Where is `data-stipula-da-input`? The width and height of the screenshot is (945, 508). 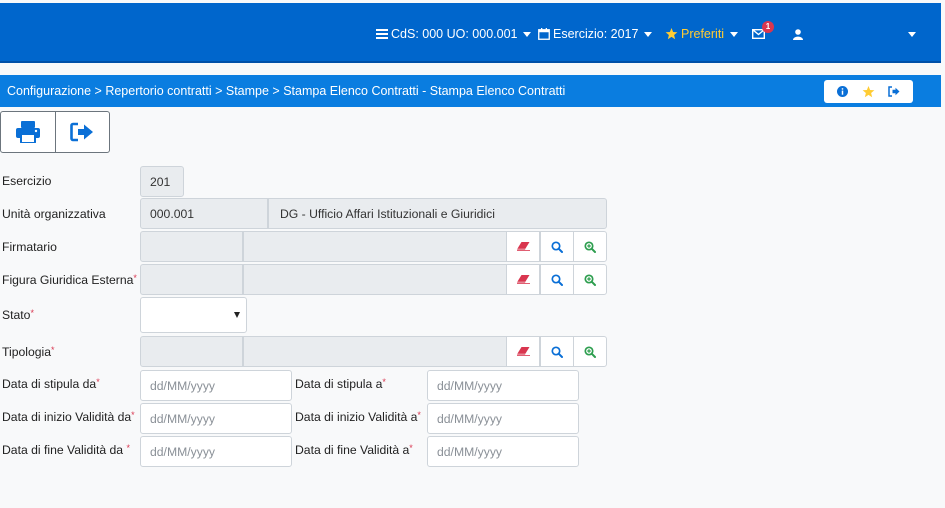 data-stipula-da-input is located at coordinates (216, 385).